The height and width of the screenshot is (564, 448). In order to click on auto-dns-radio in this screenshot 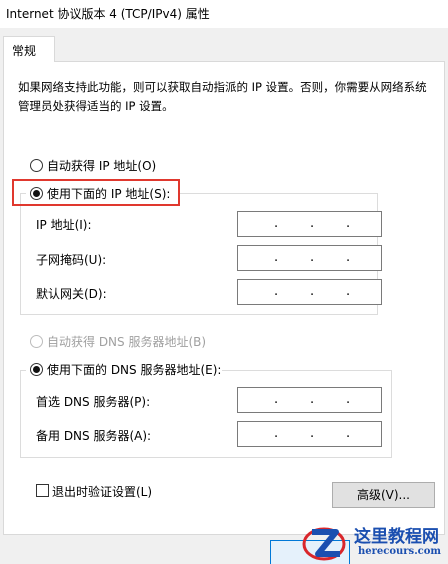, I will do `click(36, 341)`.